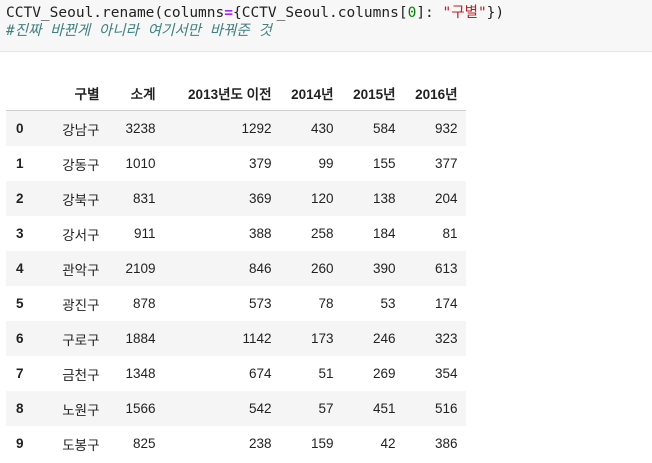 The height and width of the screenshot is (463, 652). I want to click on row-index: 1, so click(20, 163).